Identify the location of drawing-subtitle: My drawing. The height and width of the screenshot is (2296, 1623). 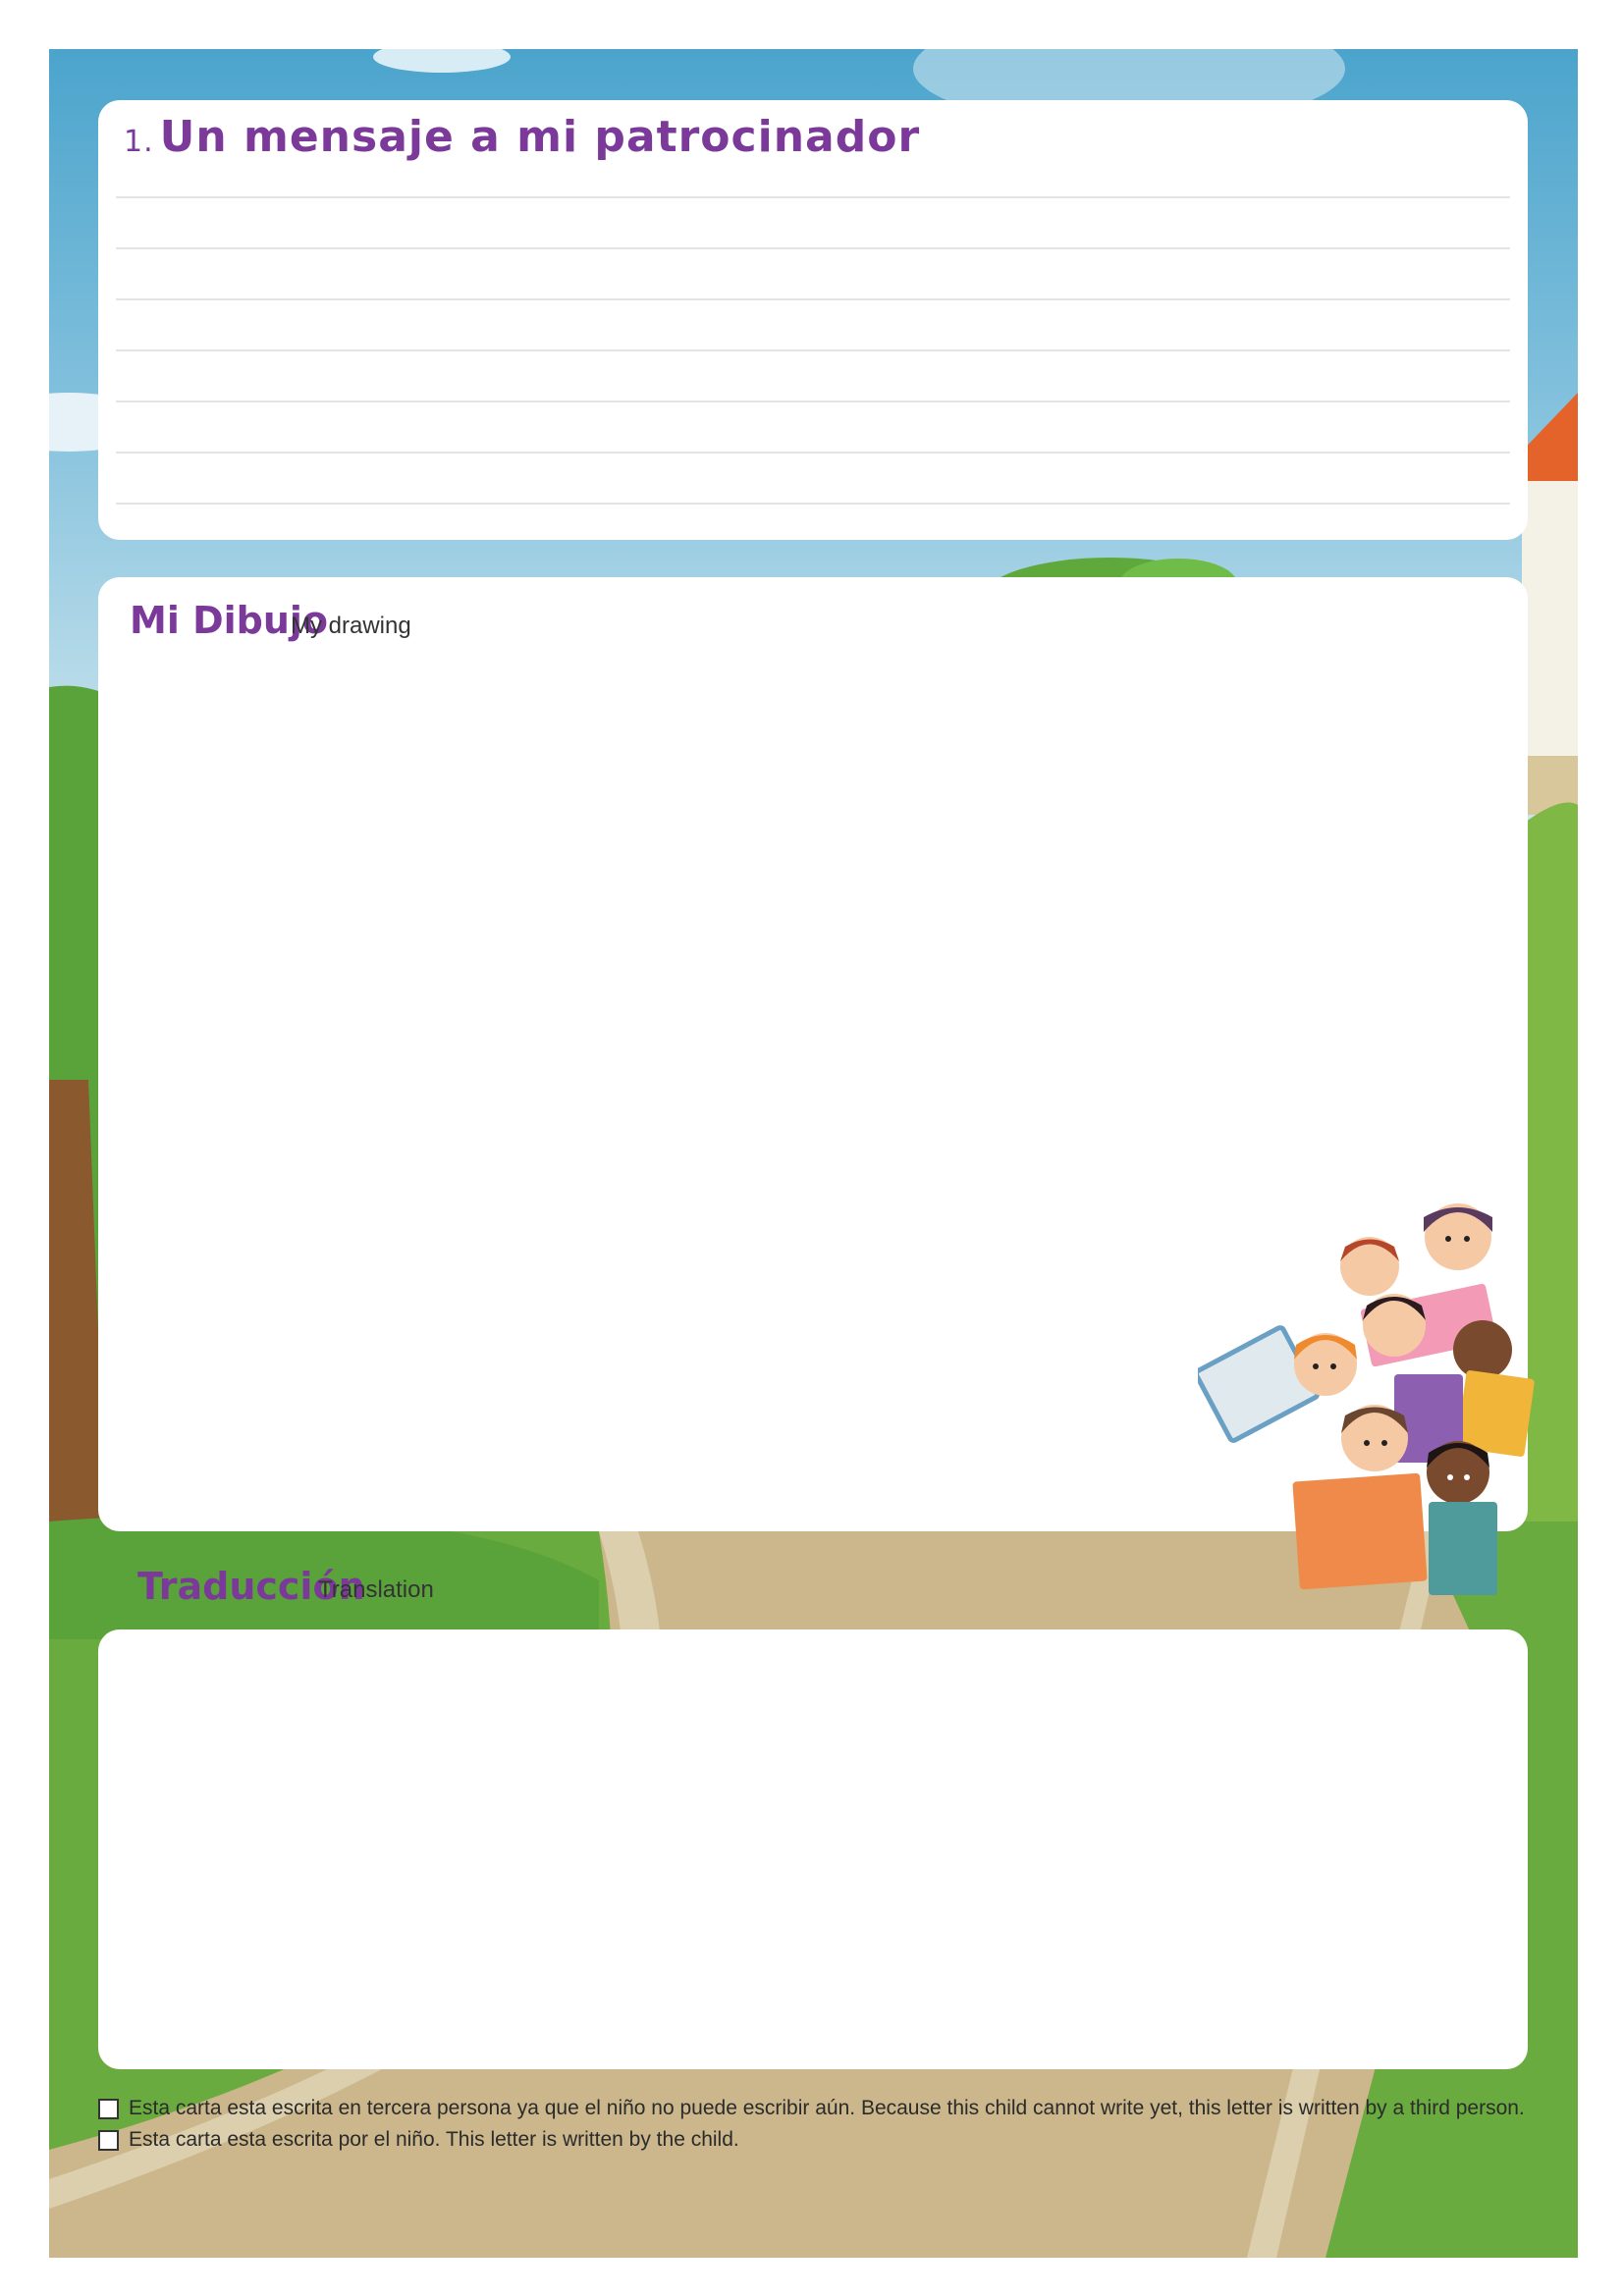
(351, 626).